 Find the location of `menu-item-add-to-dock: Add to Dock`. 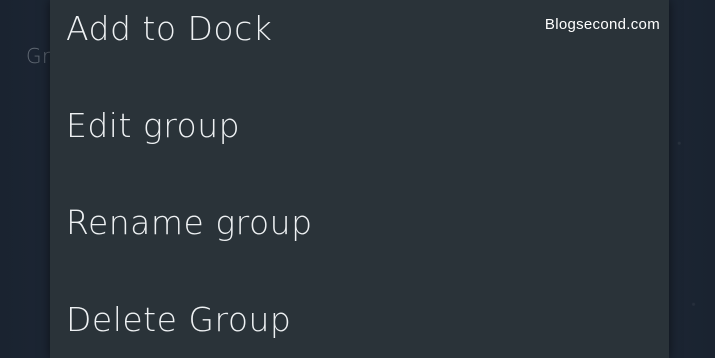

menu-item-add-to-dock: Add to Dock is located at coordinates (169, 29).